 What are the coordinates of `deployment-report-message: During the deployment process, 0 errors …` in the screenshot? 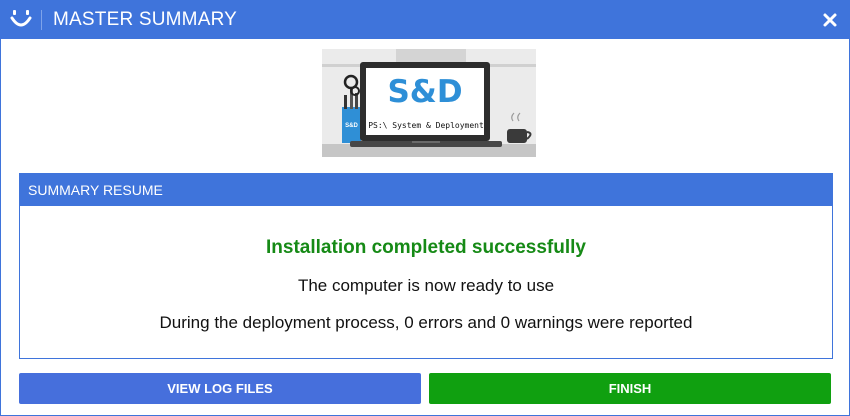 It's located at (426, 322).